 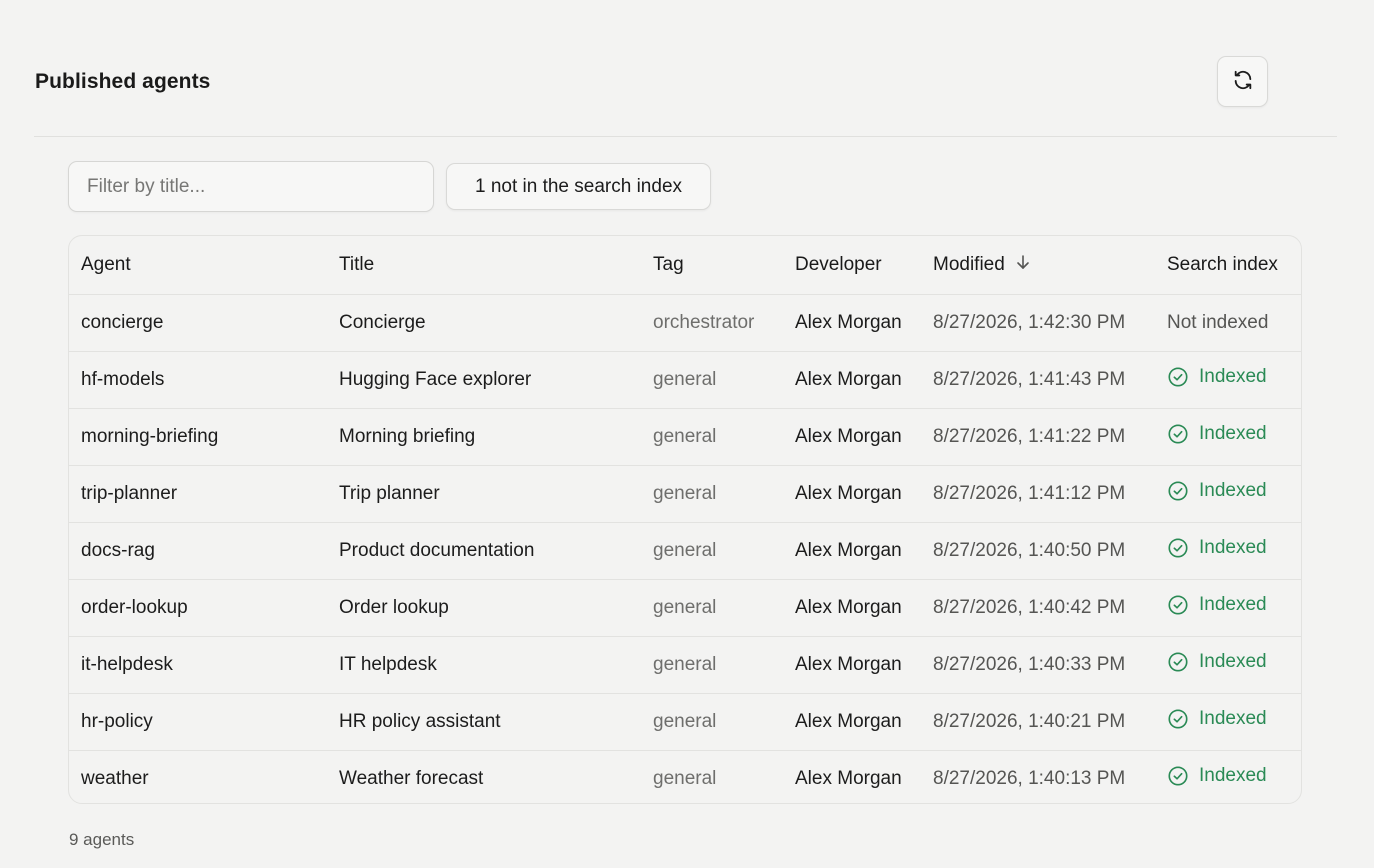 I want to click on column-header-agent: Agent, so click(x=198, y=265).